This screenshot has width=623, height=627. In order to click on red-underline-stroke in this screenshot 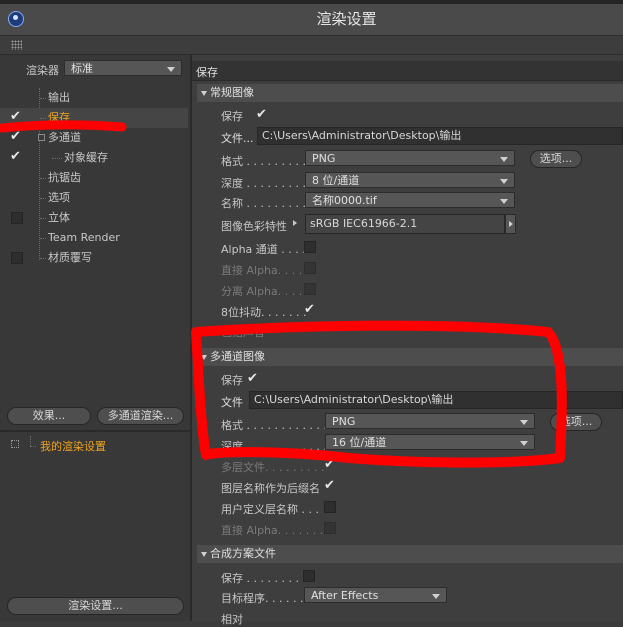, I will do `click(63, 126)`.